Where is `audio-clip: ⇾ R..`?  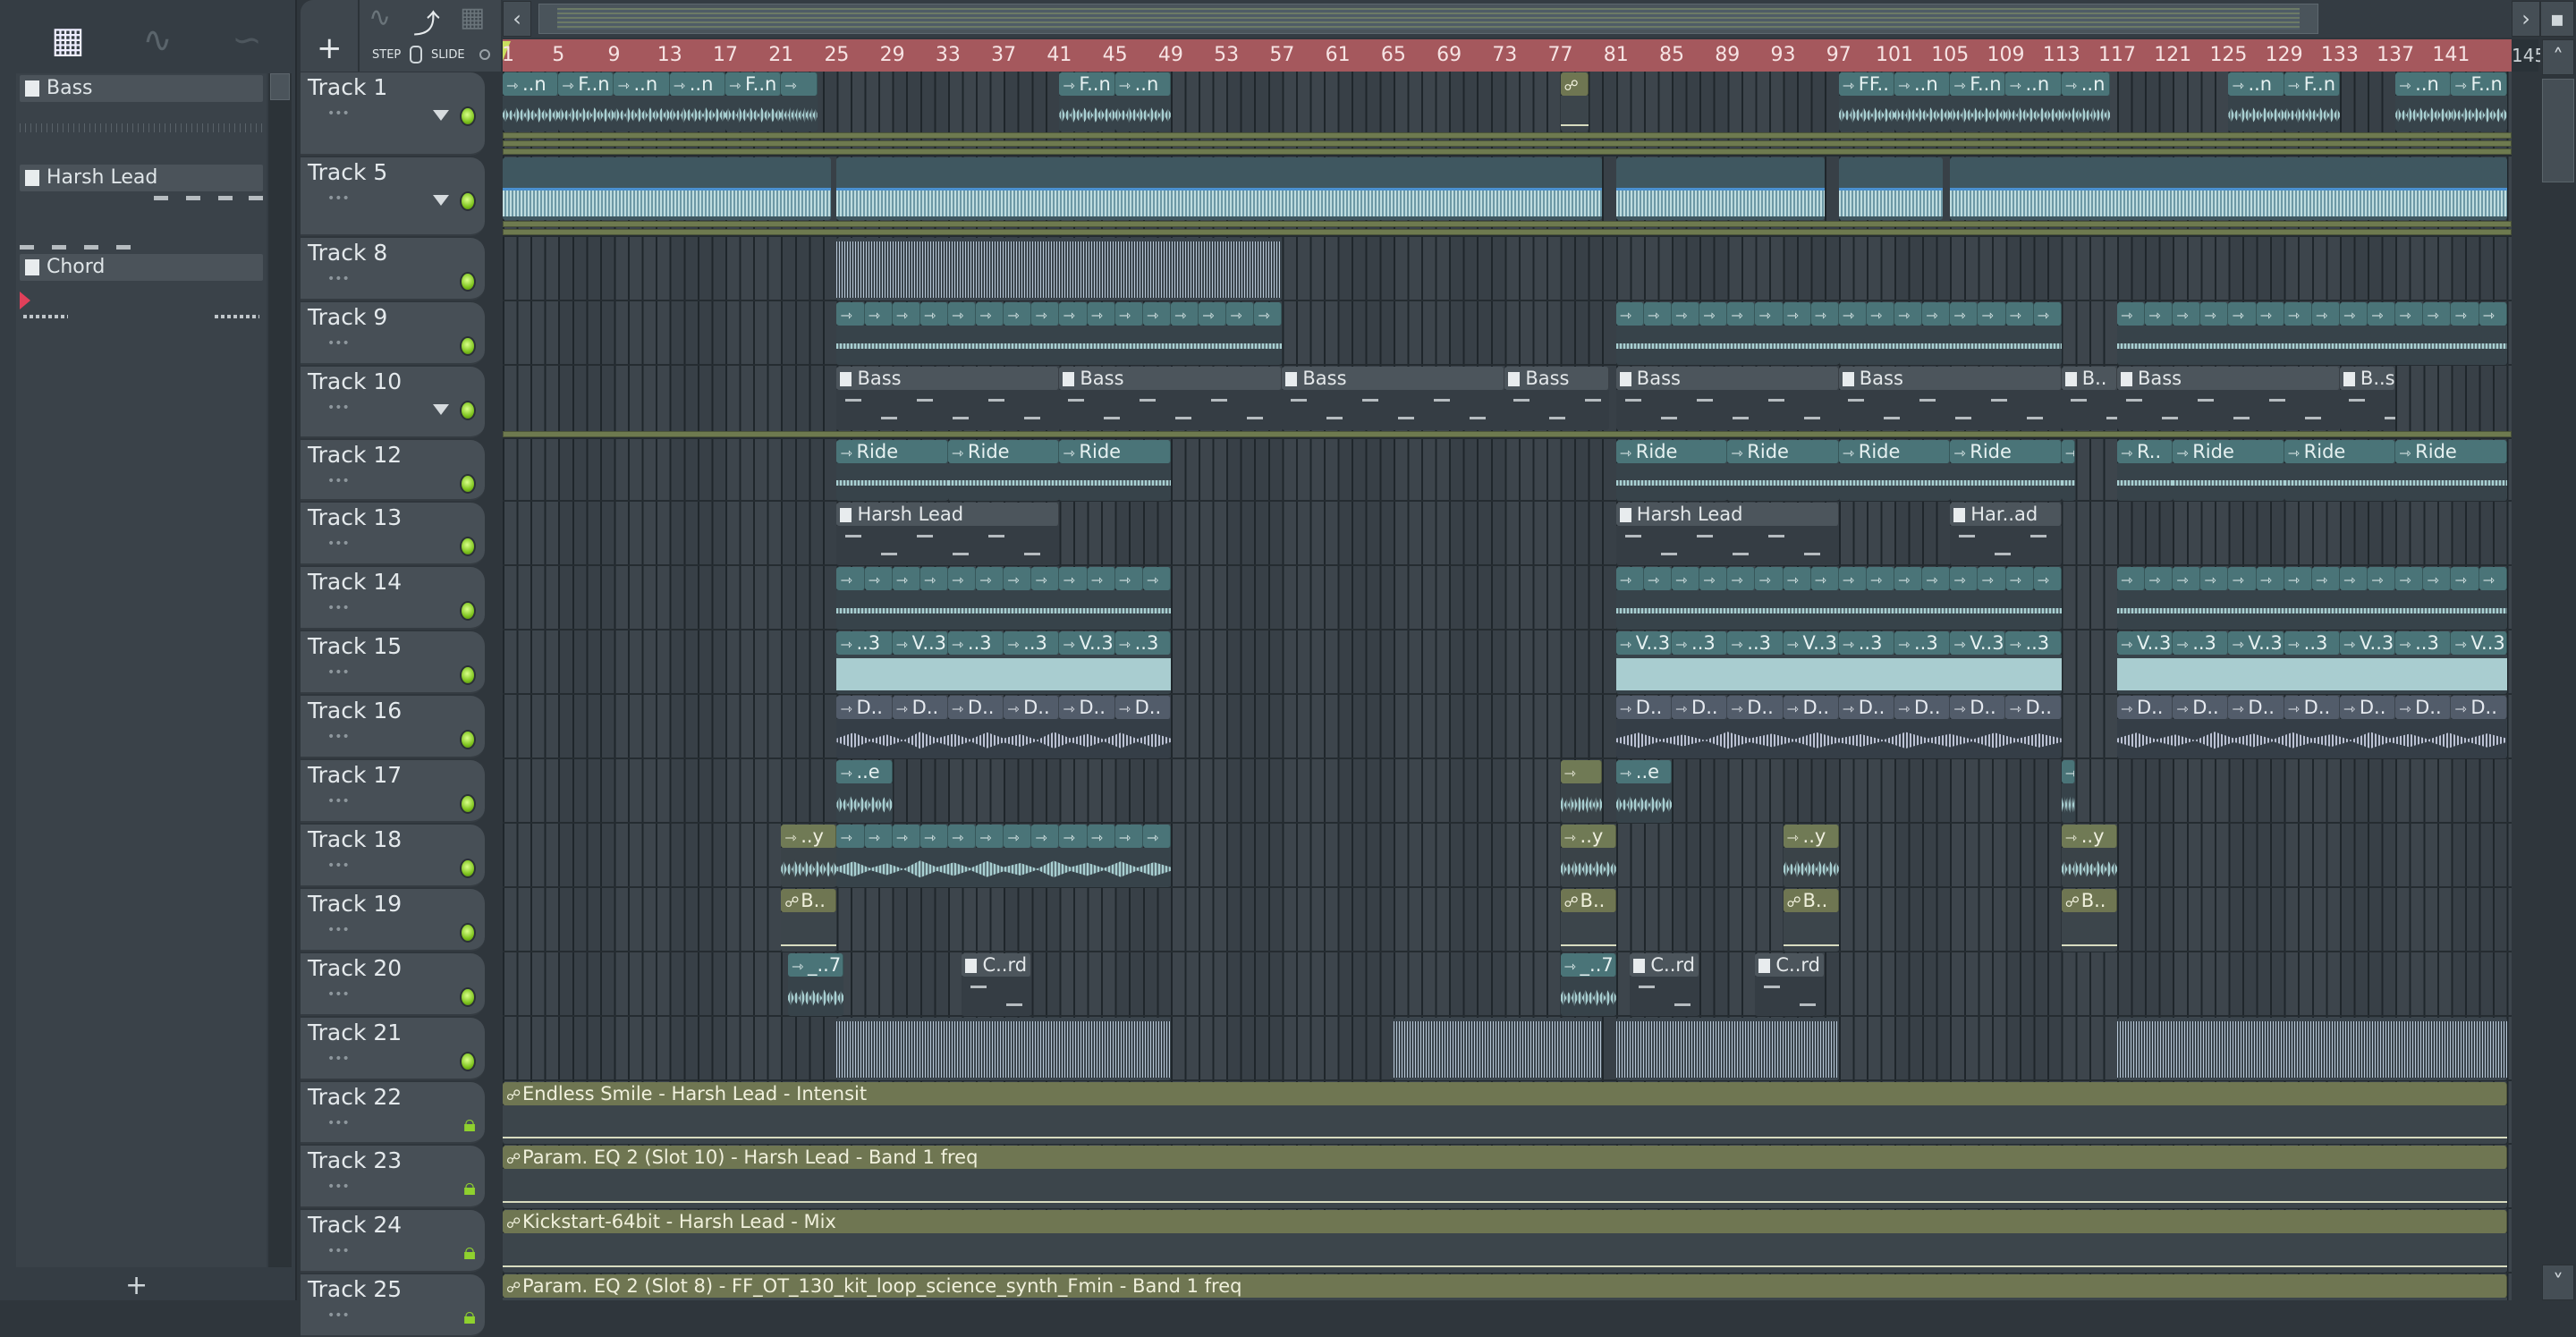 audio-clip: ⇾ R.. is located at coordinates (2145, 470).